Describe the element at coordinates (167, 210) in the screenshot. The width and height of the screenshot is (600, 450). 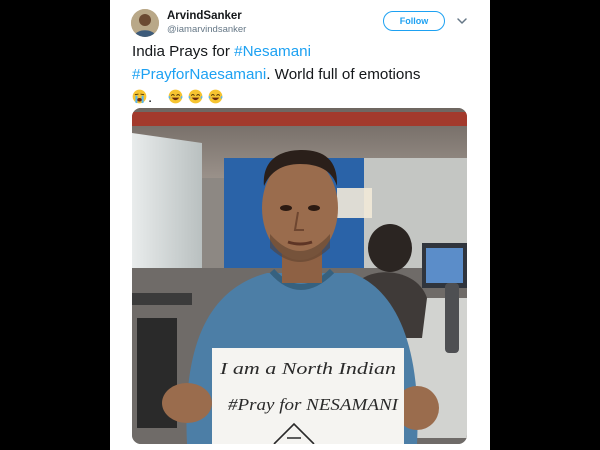
I see `window` at that location.